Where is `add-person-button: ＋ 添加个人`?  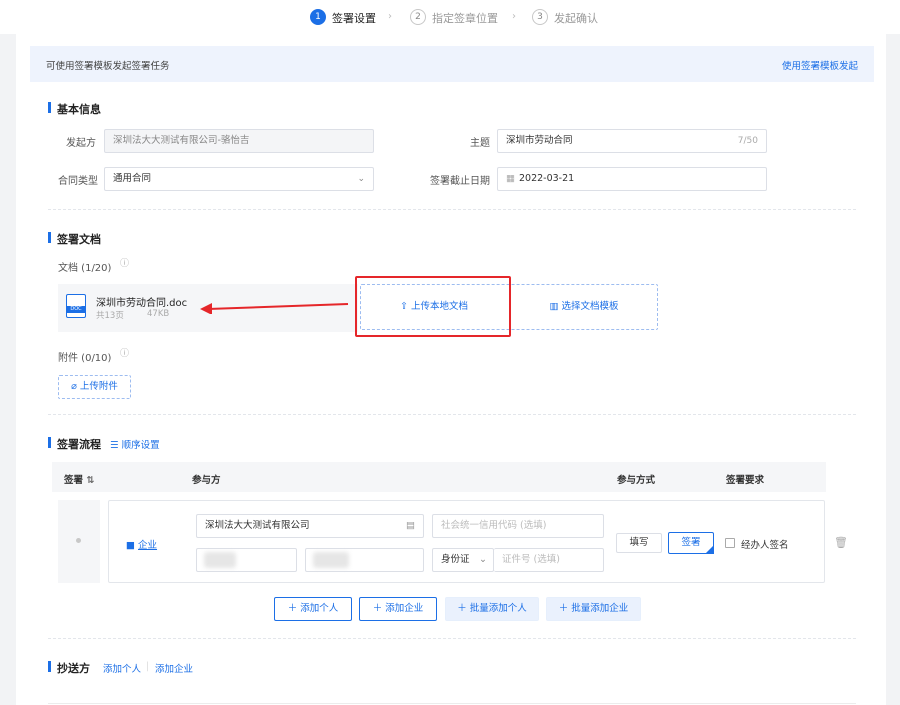 add-person-button: ＋ 添加个人 is located at coordinates (313, 609).